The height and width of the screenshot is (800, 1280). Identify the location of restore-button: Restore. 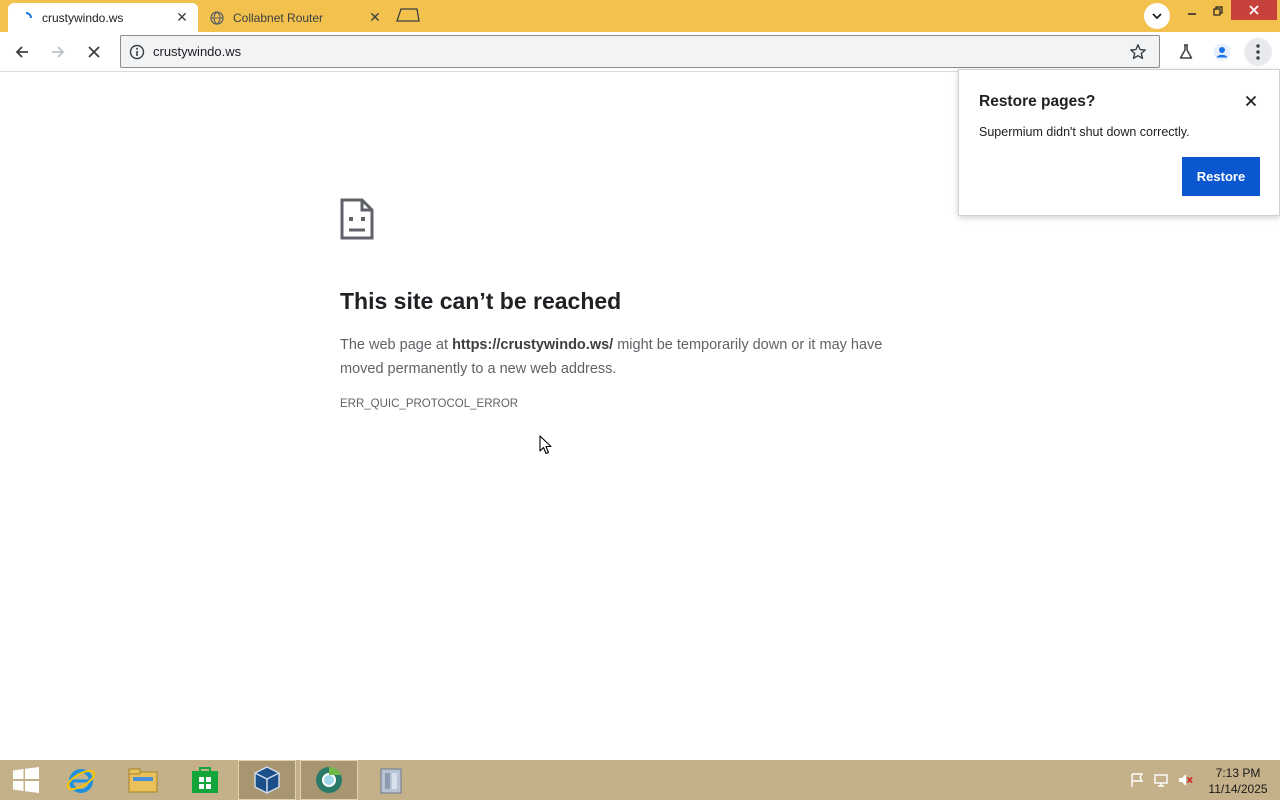
(1221, 176).